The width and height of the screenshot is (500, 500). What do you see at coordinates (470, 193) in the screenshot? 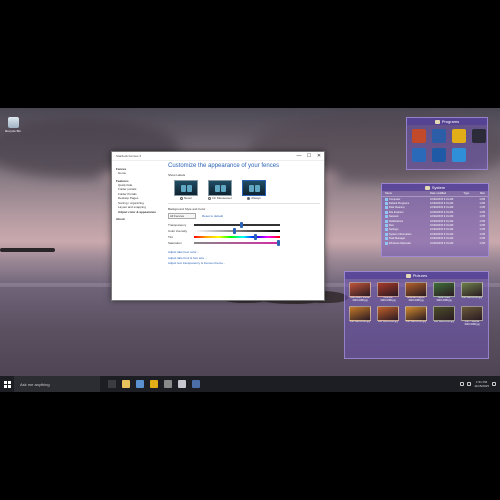
I see `column-type: Type` at bounding box center [470, 193].